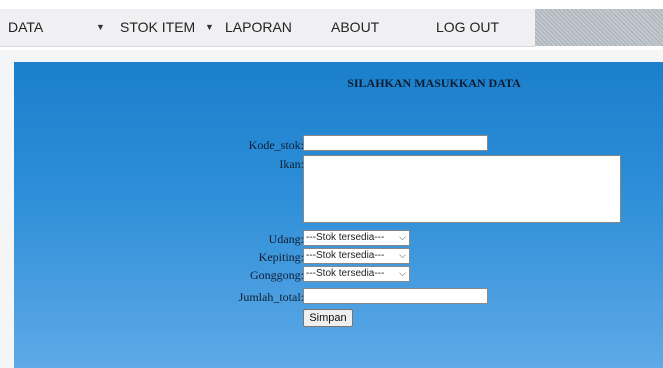 The height and width of the screenshot is (368, 663). What do you see at coordinates (355, 27) in the screenshot?
I see `nav-about: ABOUT` at bounding box center [355, 27].